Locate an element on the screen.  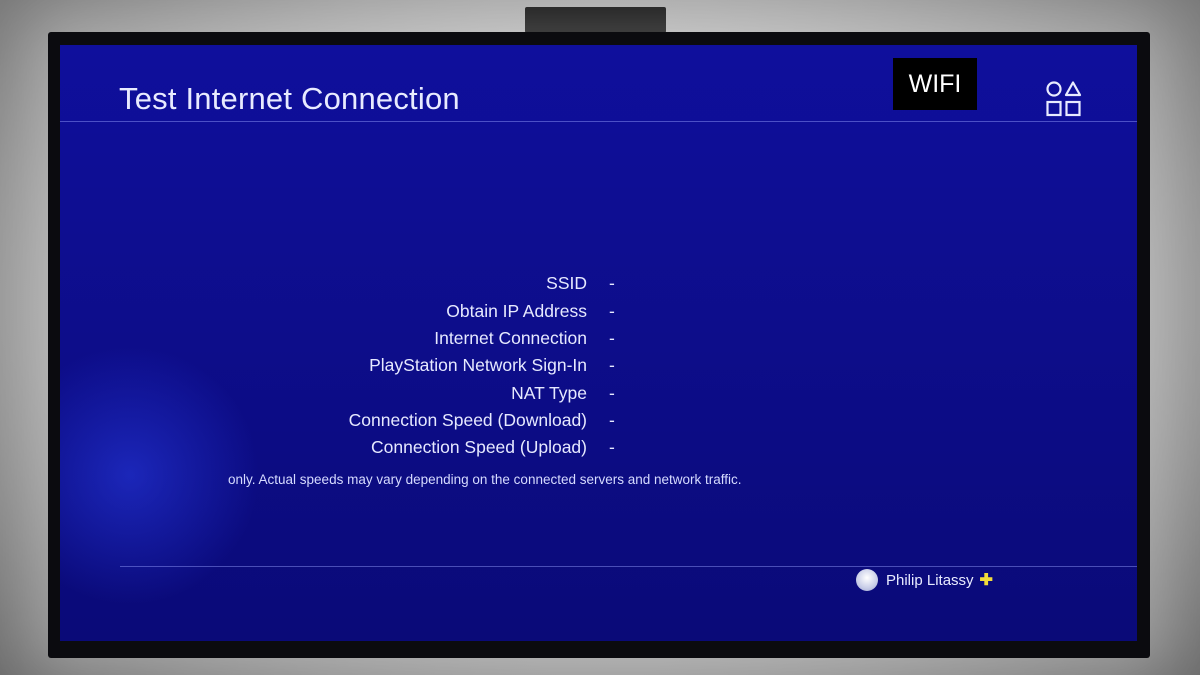
header-divider is located at coordinates (598, 121).